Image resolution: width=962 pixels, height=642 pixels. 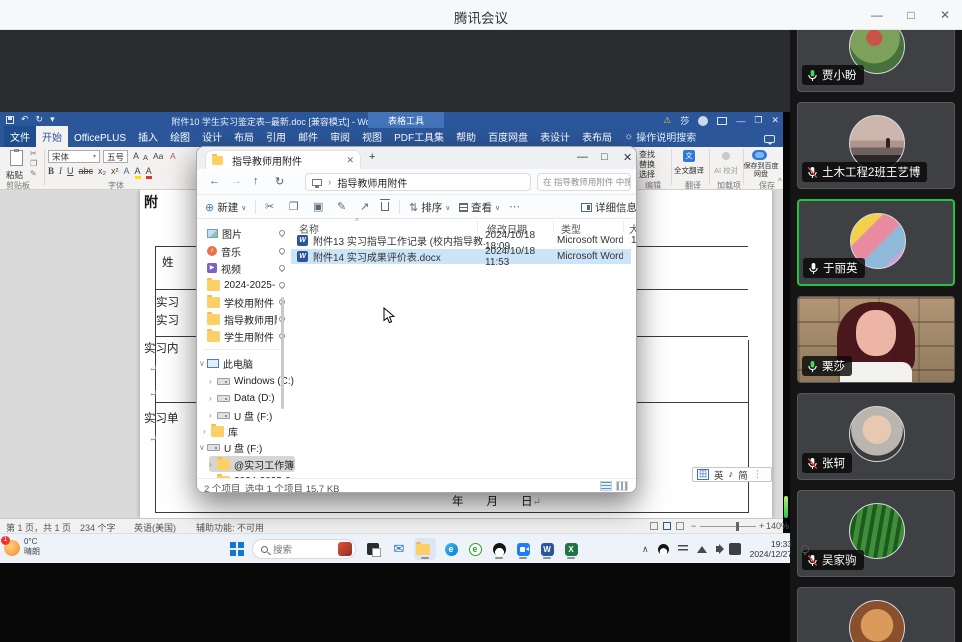 What do you see at coordinates (425, 549) in the screenshot?
I see `file-explorer-app-button` at bounding box center [425, 549].